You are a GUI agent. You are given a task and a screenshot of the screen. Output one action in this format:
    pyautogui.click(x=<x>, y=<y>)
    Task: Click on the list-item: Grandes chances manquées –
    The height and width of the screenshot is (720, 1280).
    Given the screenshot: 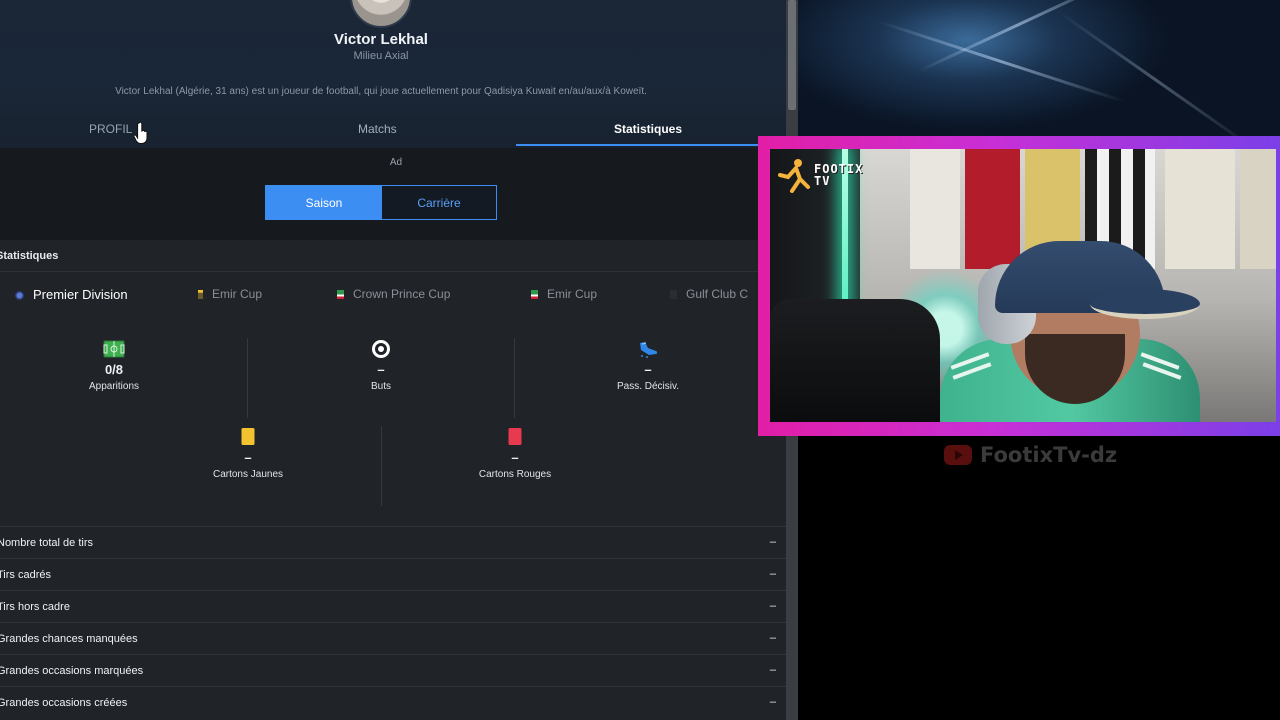 What is the action you would take?
    pyautogui.click(x=393, y=638)
    